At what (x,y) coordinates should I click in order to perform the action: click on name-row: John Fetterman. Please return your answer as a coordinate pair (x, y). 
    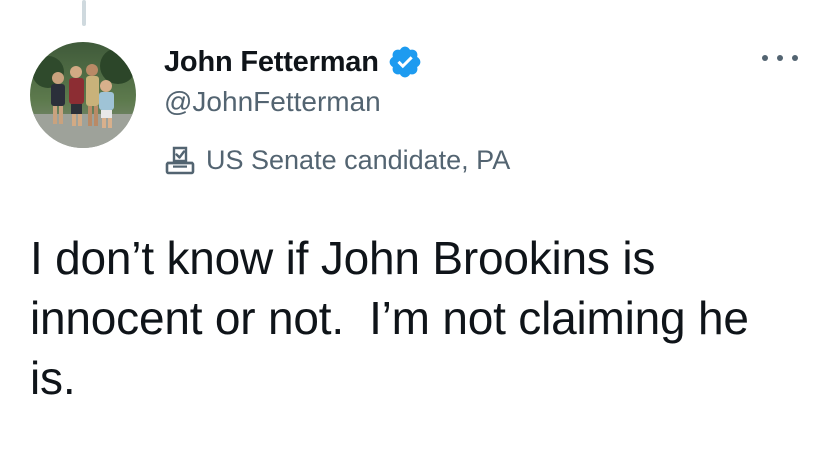
    Looking at the image, I should click on (293, 62).